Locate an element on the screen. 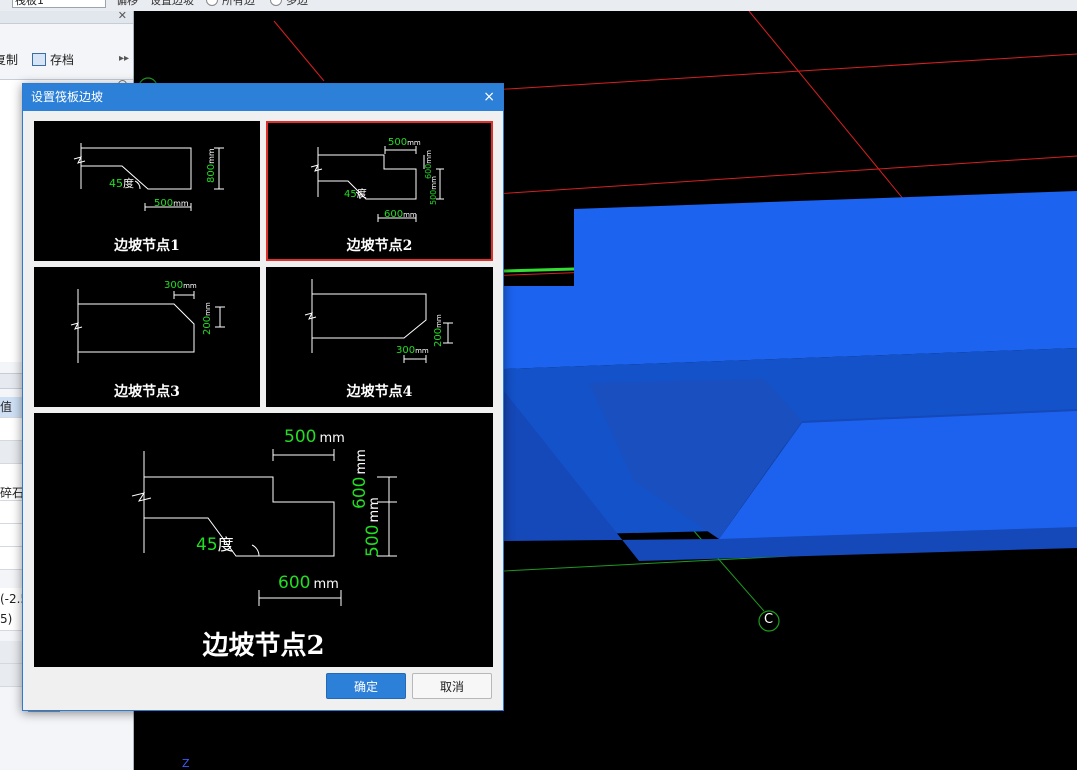 The width and height of the screenshot is (1077, 770). dialog-close-icon: × is located at coordinates (489, 97).